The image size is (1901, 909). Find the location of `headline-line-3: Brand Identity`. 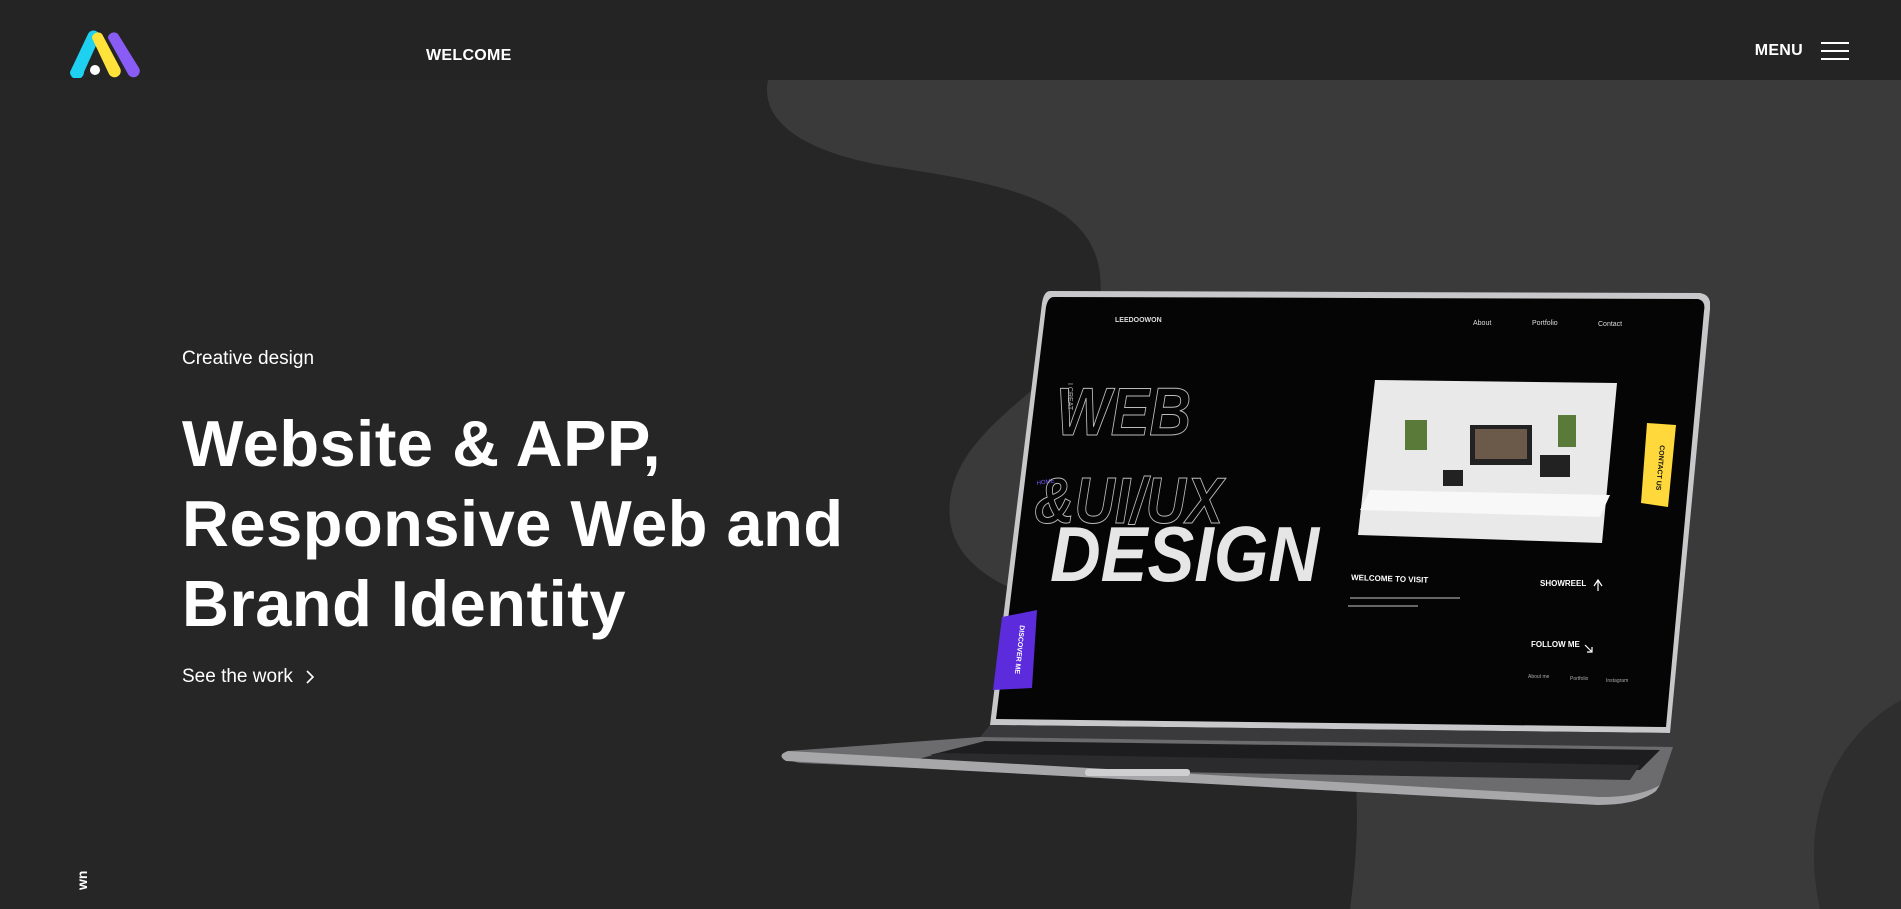

headline-line-3: Brand Identity is located at coordinates (404, 603).